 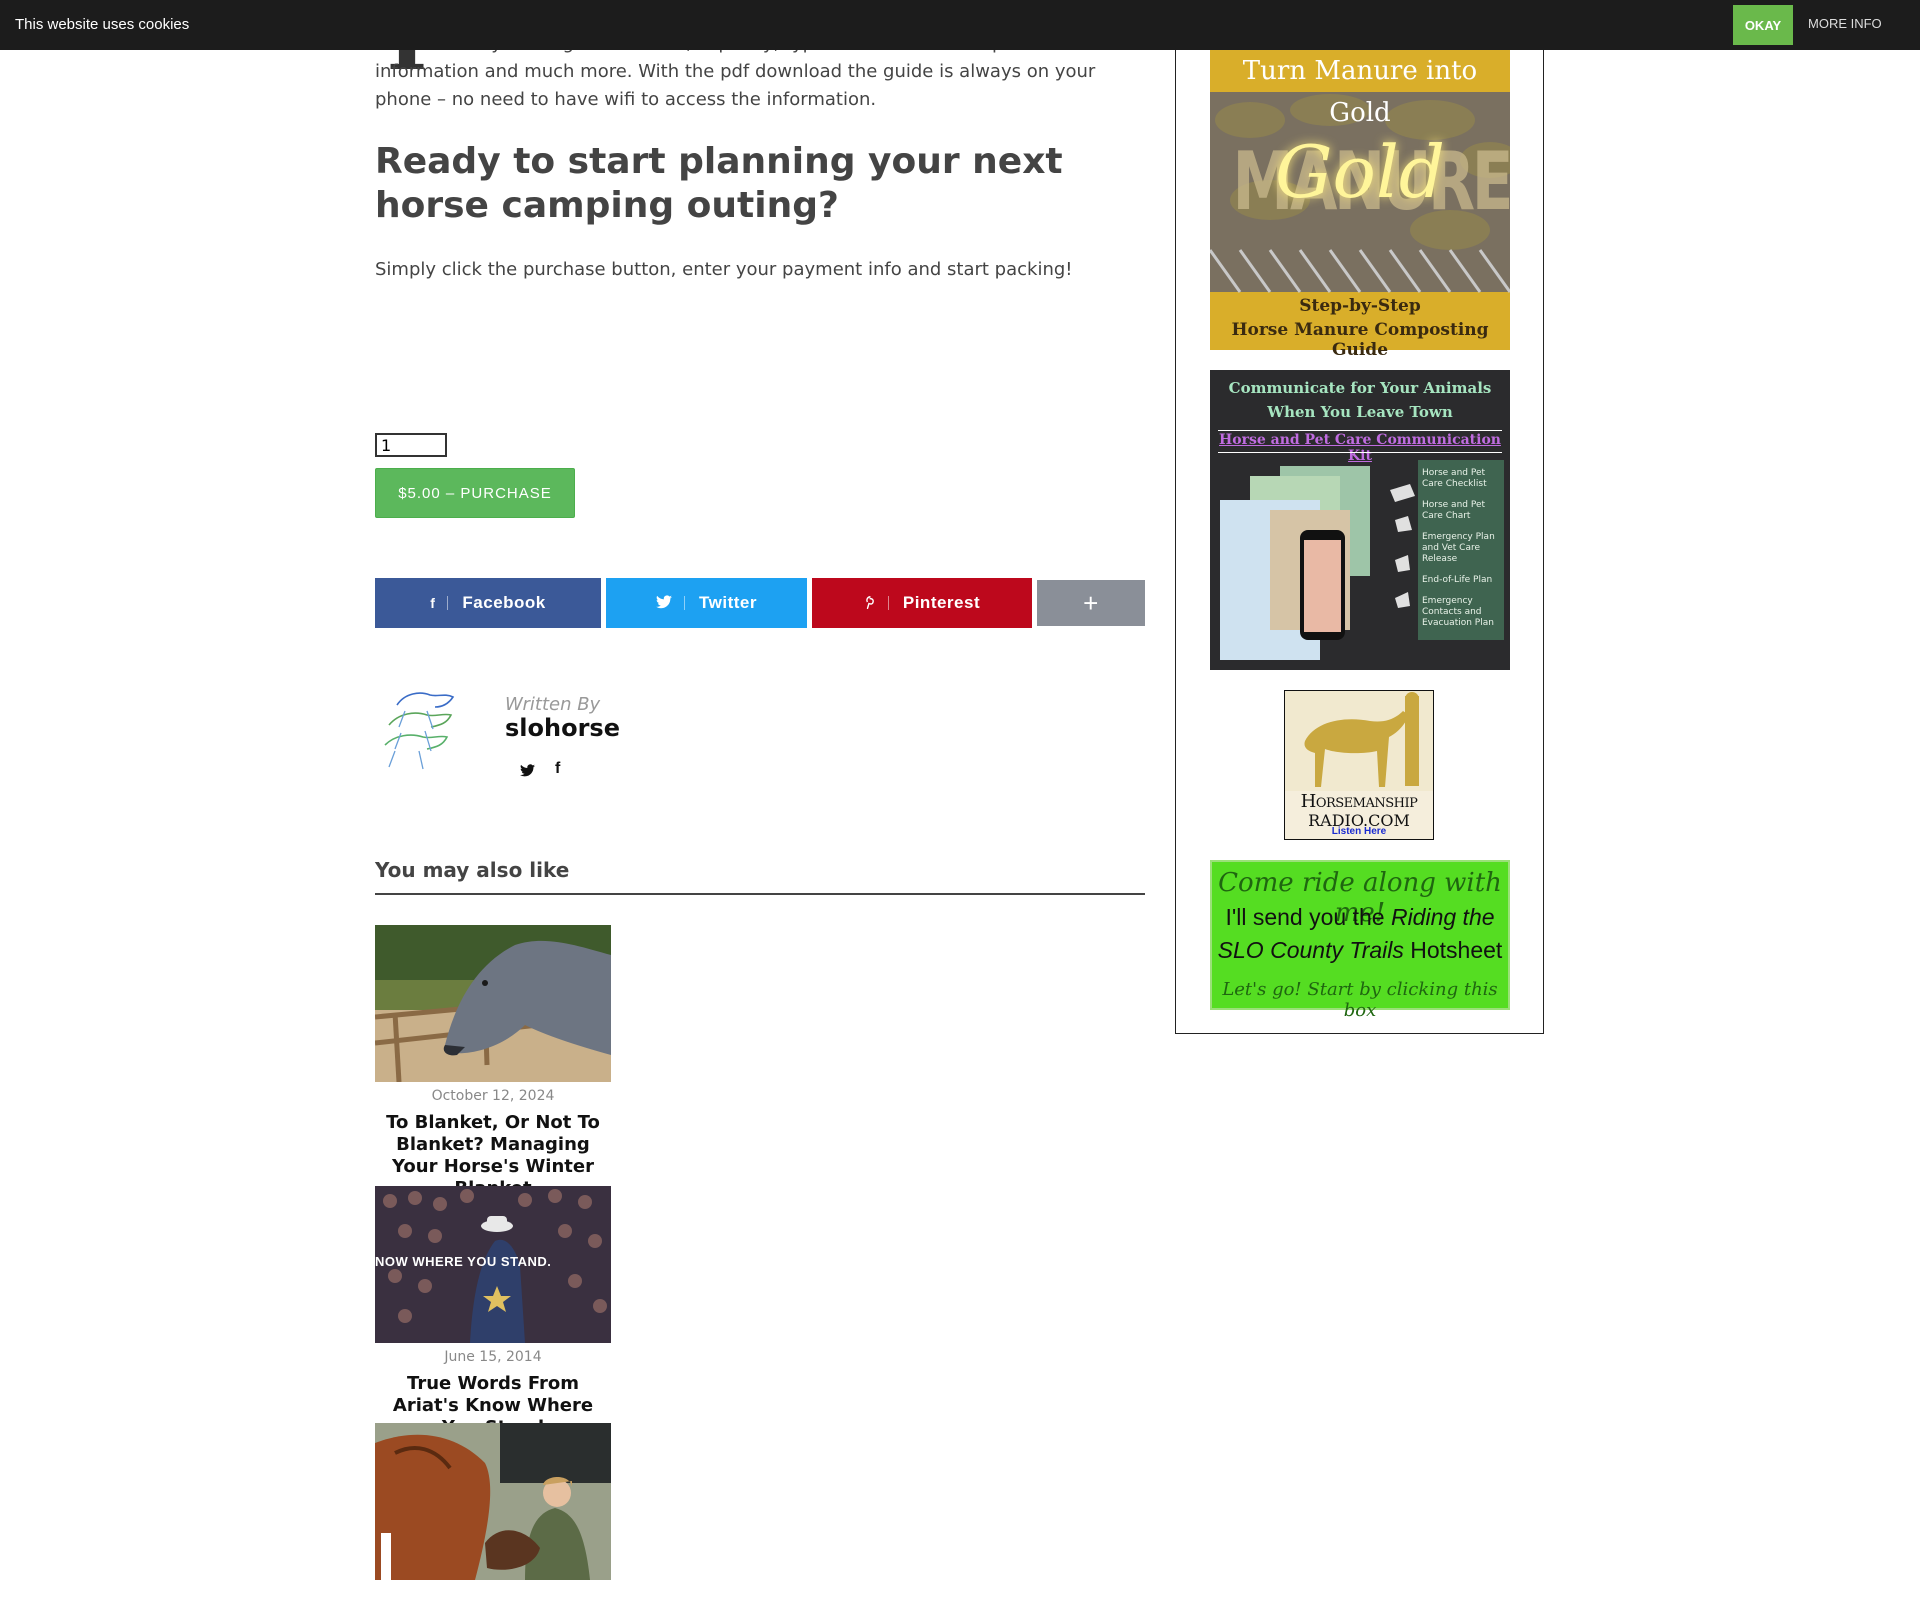 What do you see at coordinates (553, 704) in the screenshot?
I see `written-by-label: Written By` at bounding box center [553, 704].